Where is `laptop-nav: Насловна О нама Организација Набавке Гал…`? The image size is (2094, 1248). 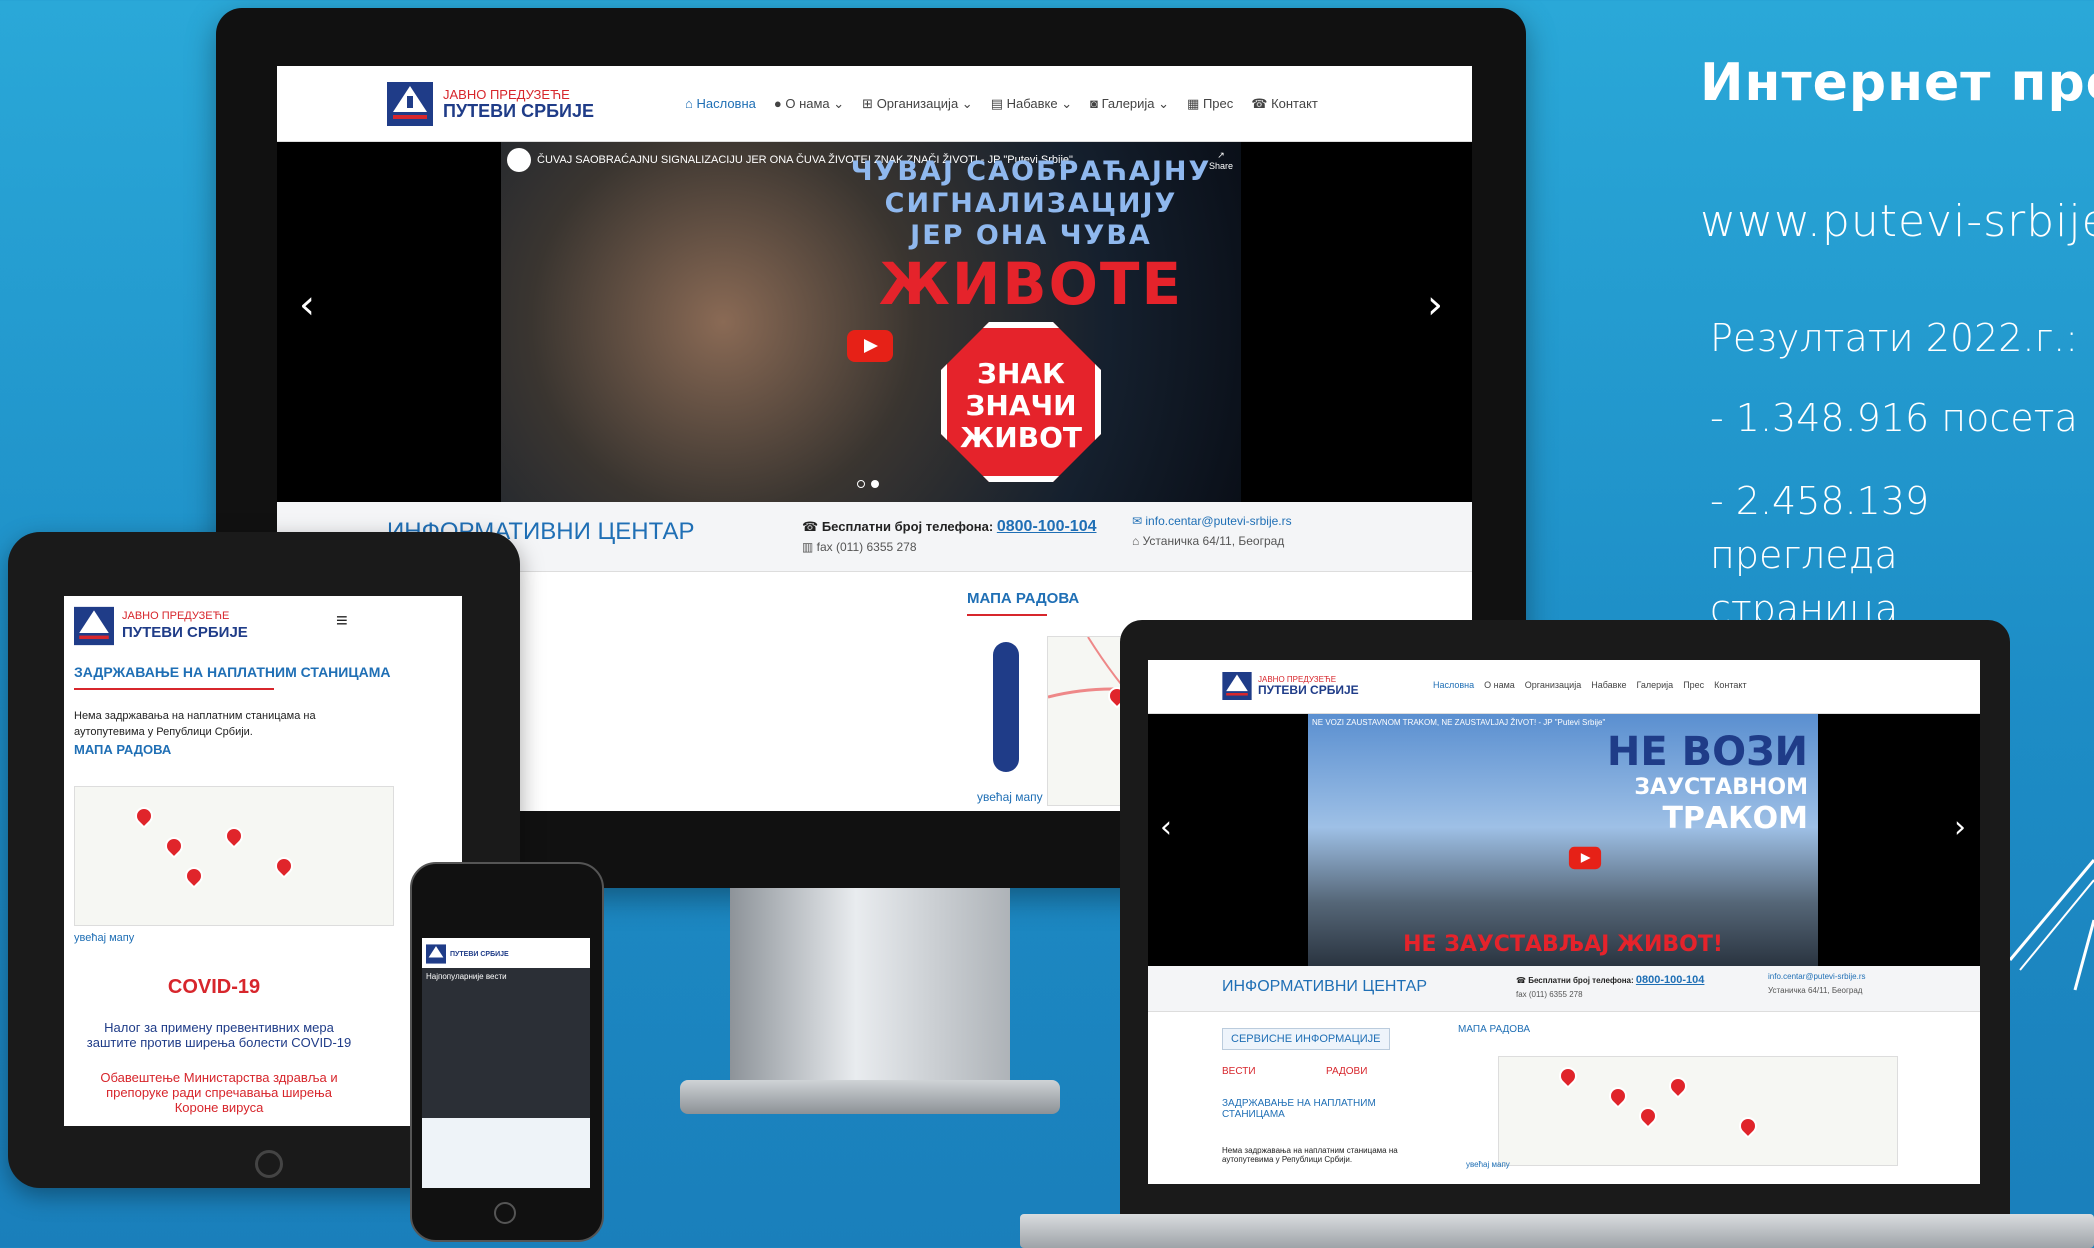 laptop-nav: Насловна О нама Организација Набавке Гал… is located at coordinates (1590, 685).